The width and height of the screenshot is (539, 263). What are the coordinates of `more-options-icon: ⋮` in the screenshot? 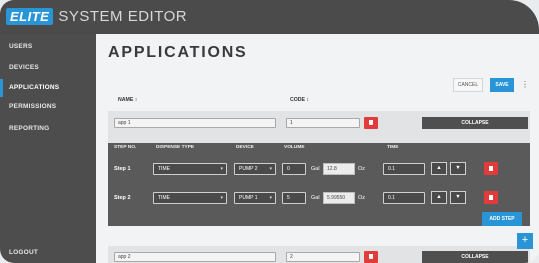 It's located at (525, 85).